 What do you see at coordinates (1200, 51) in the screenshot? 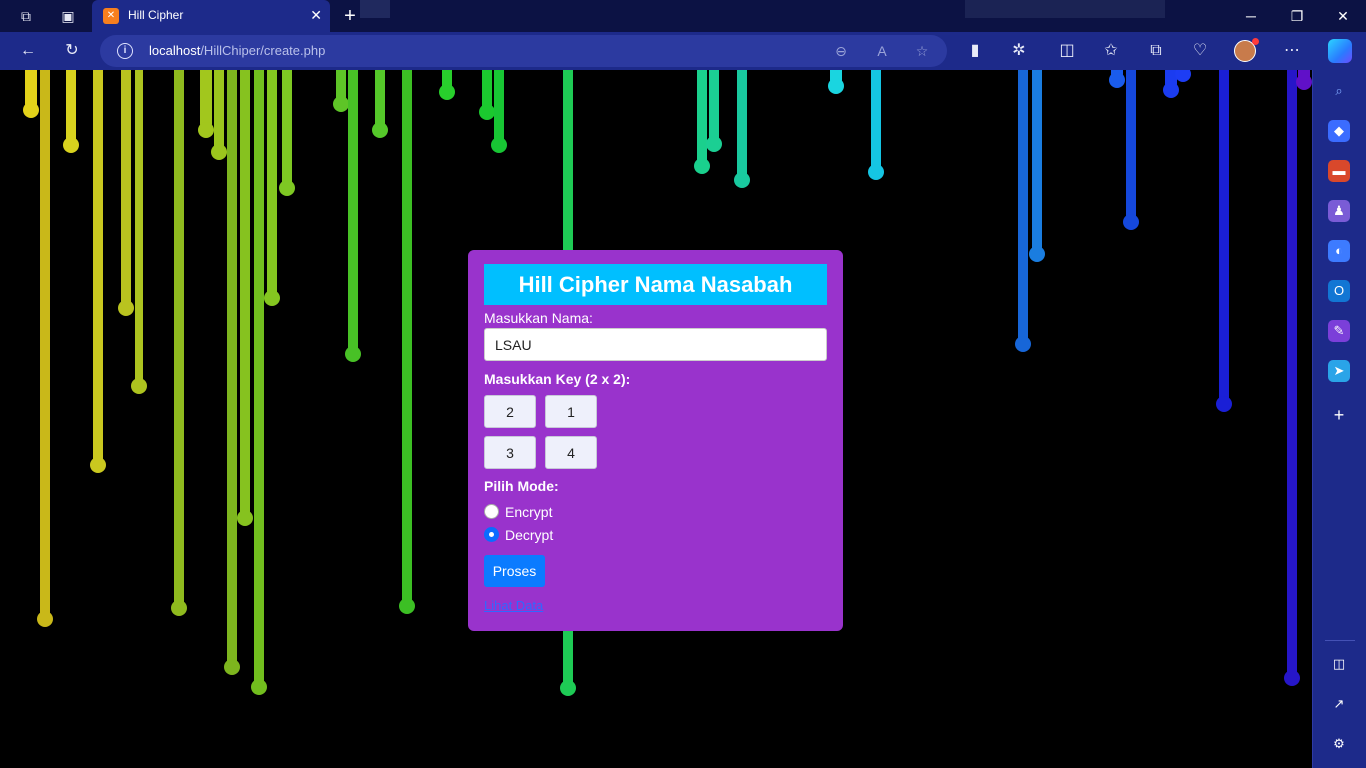
I see `performance-icon: ♡` at bounding box center [1200, 51].